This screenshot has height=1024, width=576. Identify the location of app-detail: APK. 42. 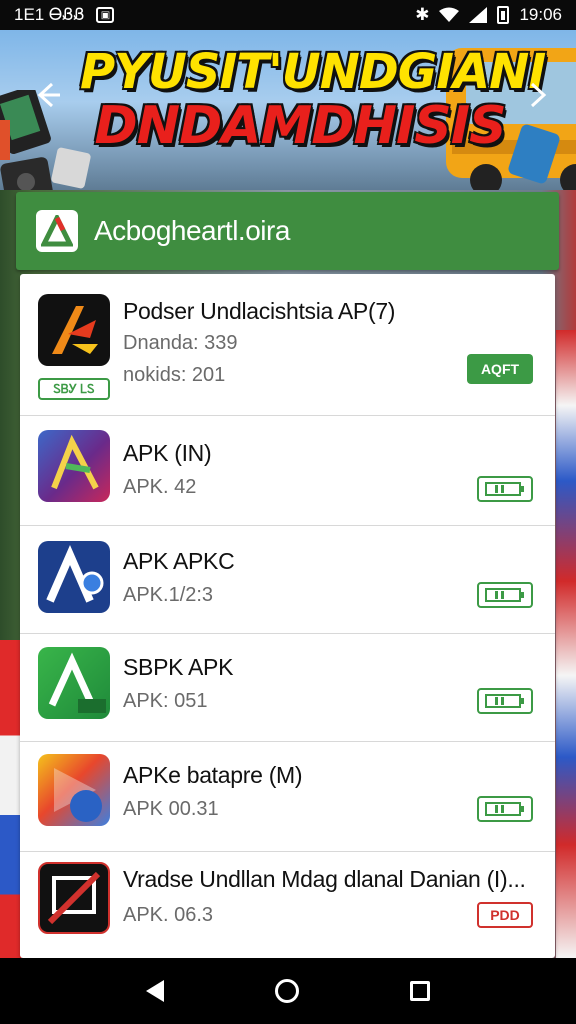
(160, 487).